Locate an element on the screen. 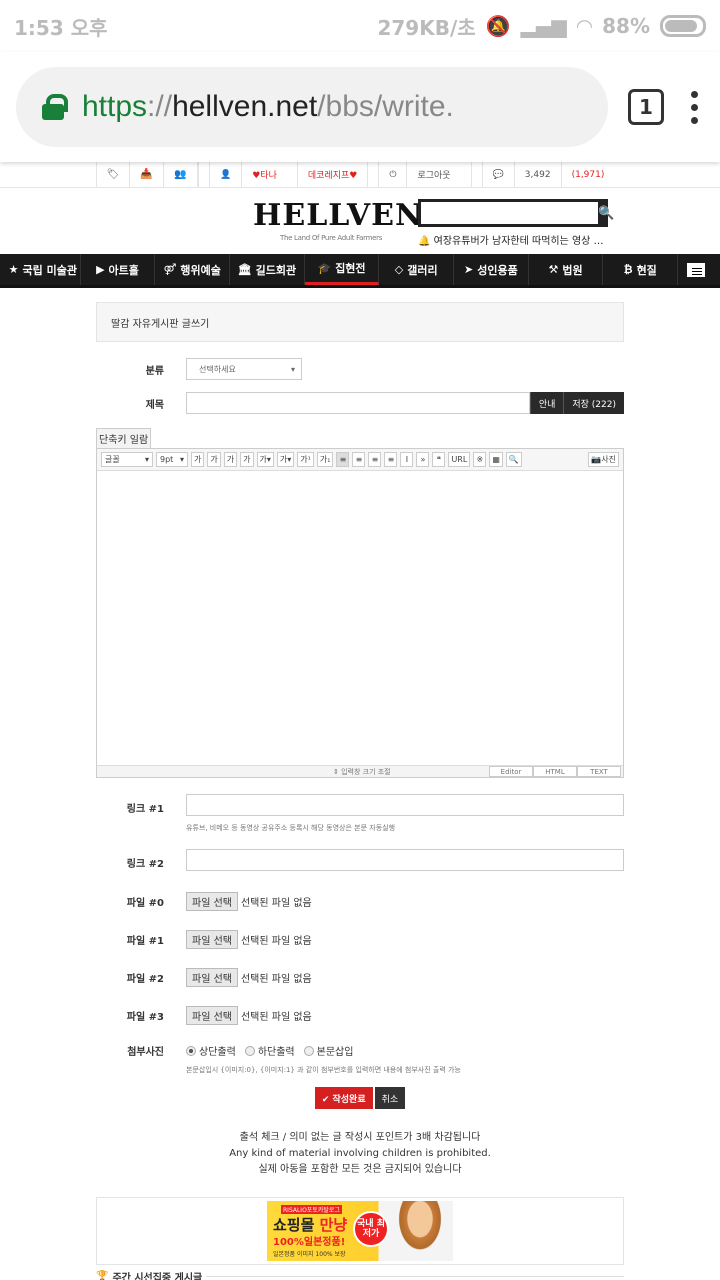 The width and height of the screenshot is (720, 1280). attach-bottom-radio: 하단출력 is located at coordinates (269, 1050).